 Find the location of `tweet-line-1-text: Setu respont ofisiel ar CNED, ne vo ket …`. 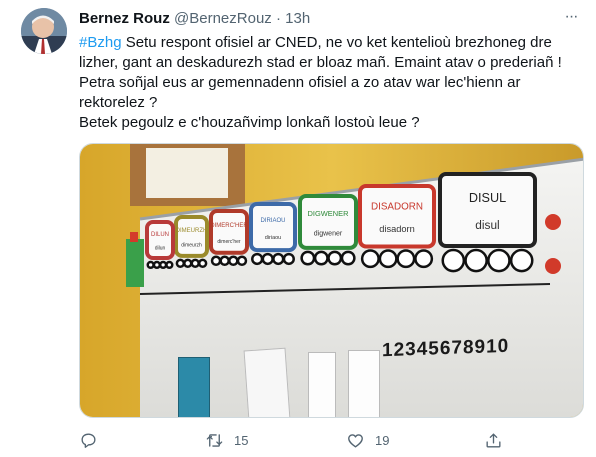

tweet-line-1-text: Setu respont ofisiel ar CNED, ne vo ket … is located at coordinates (336, 42).